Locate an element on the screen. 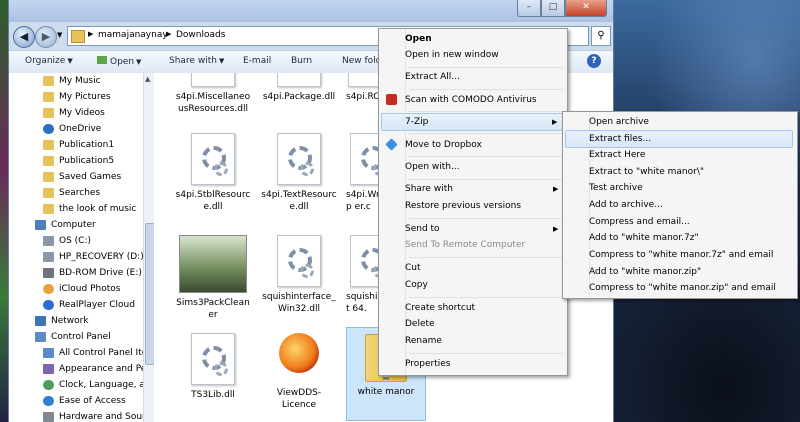 The height and width of the screenshot is (422, 800). menu-item-open-archive: Open archive is located at coordinates (679, 122).